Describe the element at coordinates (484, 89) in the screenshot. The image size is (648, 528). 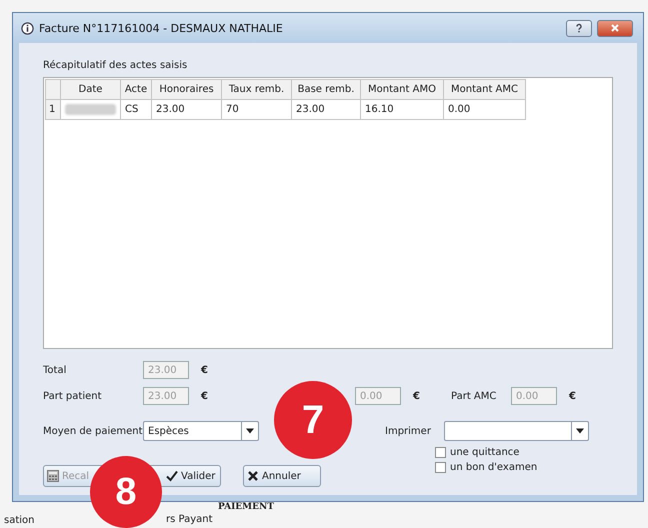
I see `column-header: Montant AMC` at that location.